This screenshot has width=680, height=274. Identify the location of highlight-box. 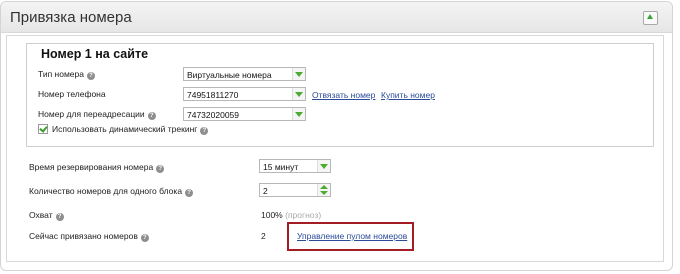
(350, 236).